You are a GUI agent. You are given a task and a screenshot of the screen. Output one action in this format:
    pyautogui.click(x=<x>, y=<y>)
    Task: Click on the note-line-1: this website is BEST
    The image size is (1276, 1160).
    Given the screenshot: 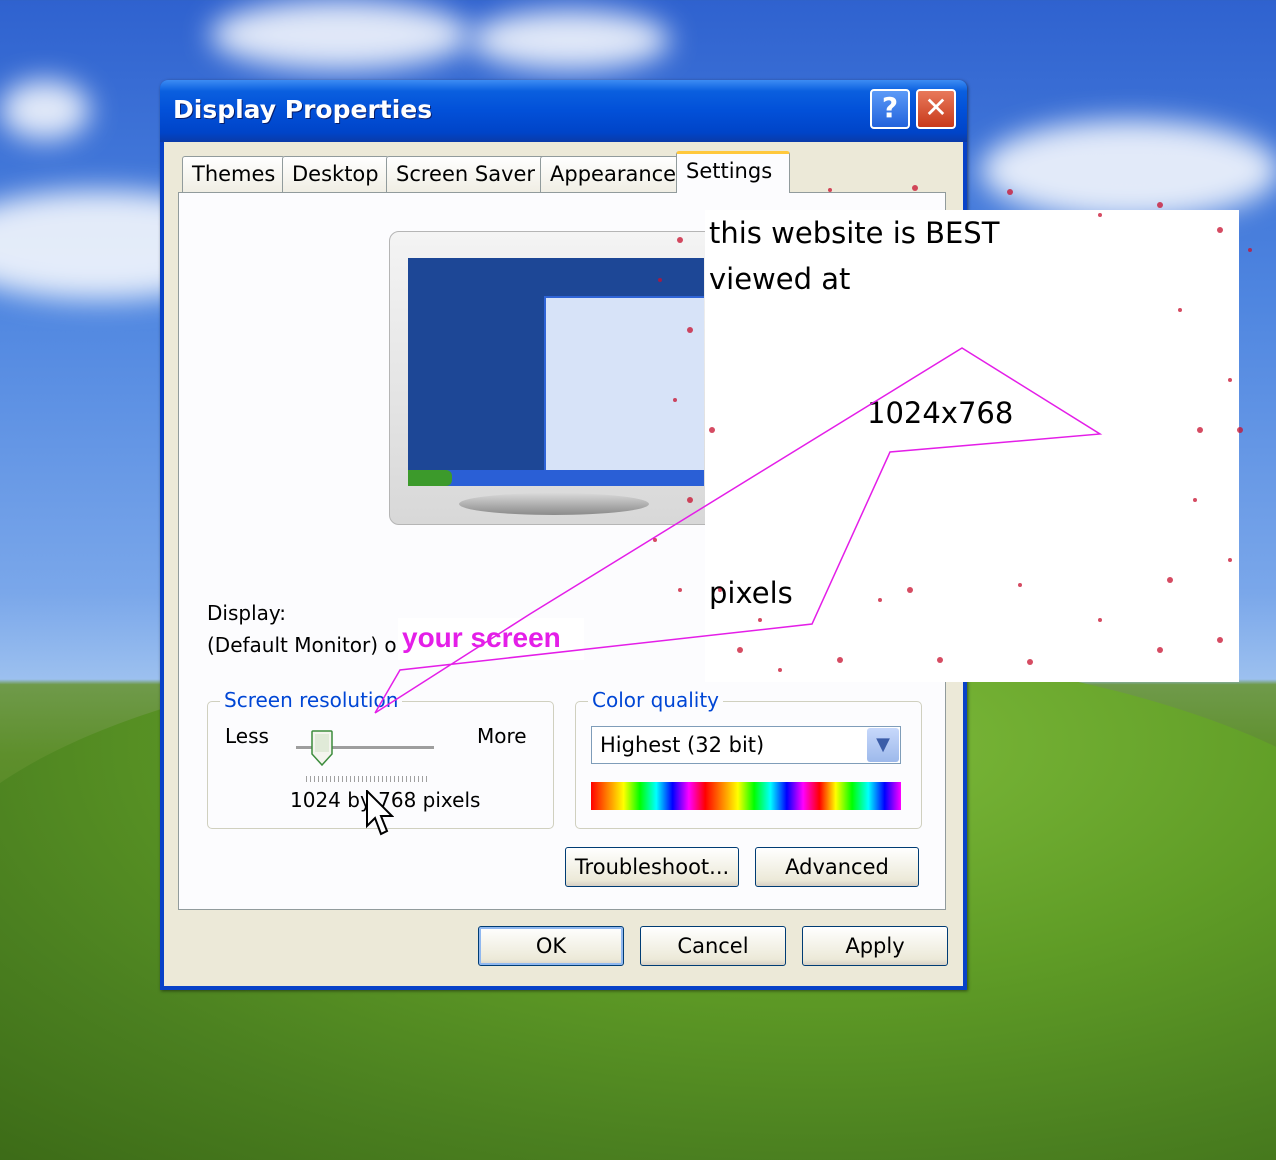 What is the action you would take?
    pyautogui.click(x=854, y=233)
    